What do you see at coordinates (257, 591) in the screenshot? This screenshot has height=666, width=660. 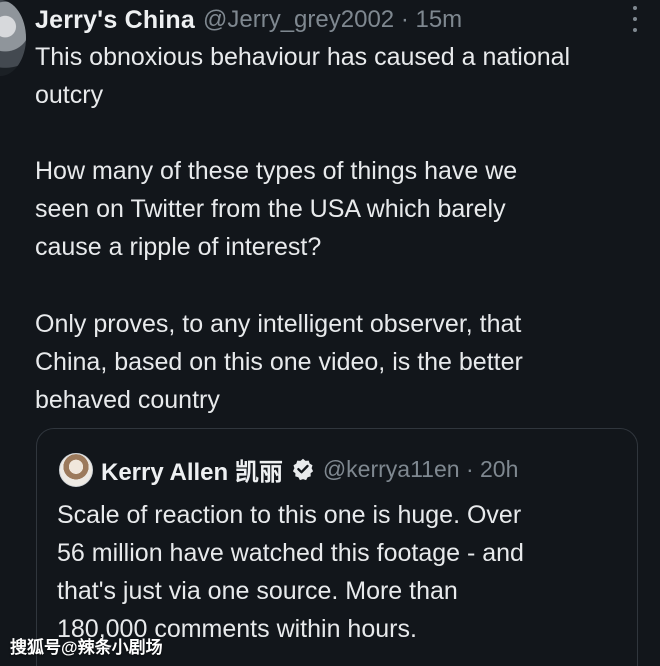 I see `quoted-body-line: that's just via one source. More than` at bounding box center [257, 591].